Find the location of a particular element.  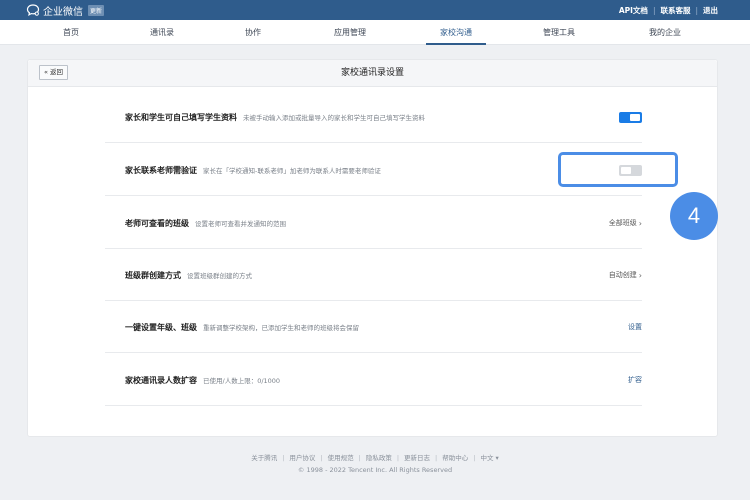

card-header: 家校通讯录设置 « 返回 is located at coordinates (372, 73).